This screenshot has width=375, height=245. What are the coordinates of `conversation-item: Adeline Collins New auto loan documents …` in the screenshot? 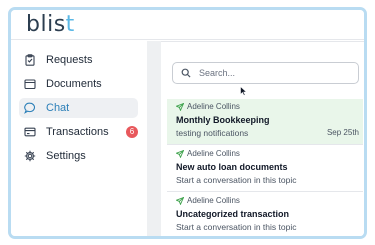 It's located at (265, 169).